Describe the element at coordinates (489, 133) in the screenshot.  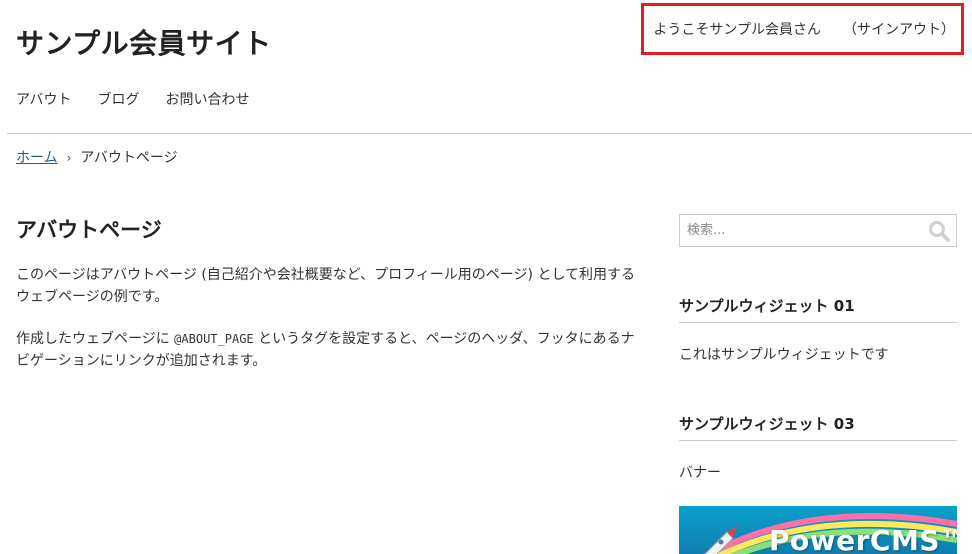
I see `header-divider` at that location.